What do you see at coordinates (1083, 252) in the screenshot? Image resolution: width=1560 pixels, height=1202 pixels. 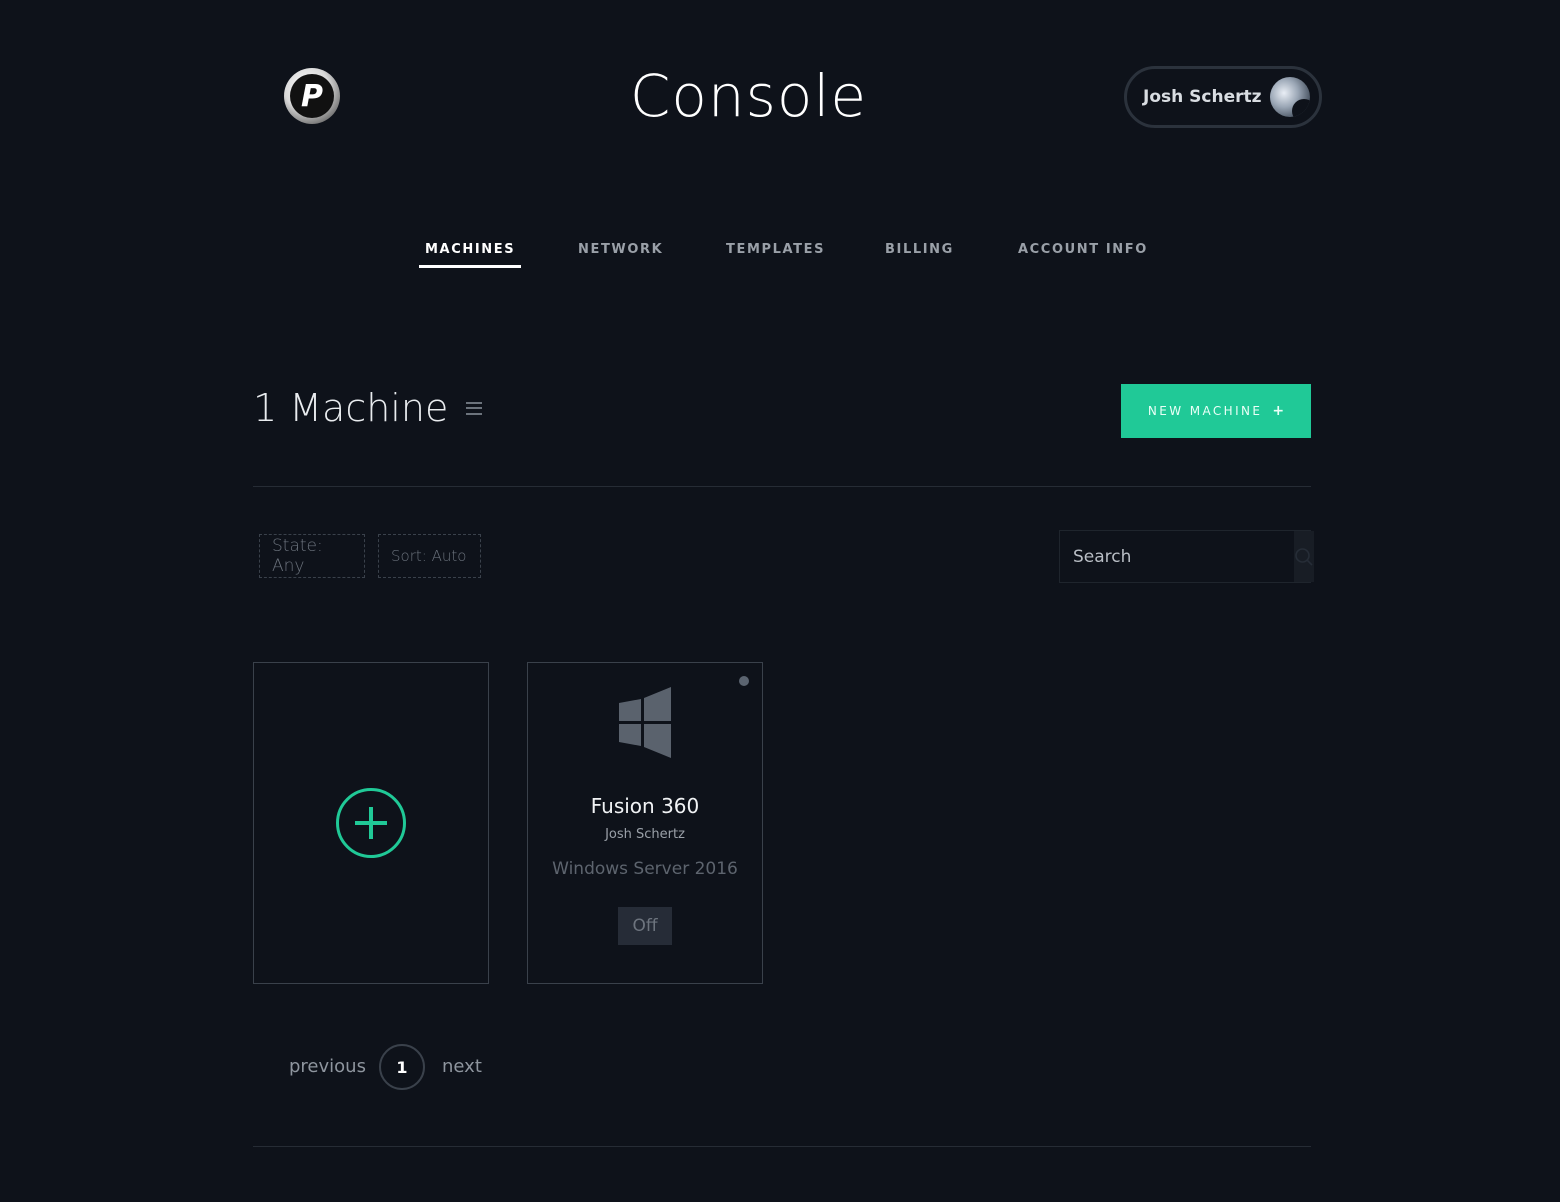 I see `tab-account-info: ACCOUNT INFO` at bounding box center [1083, 252].